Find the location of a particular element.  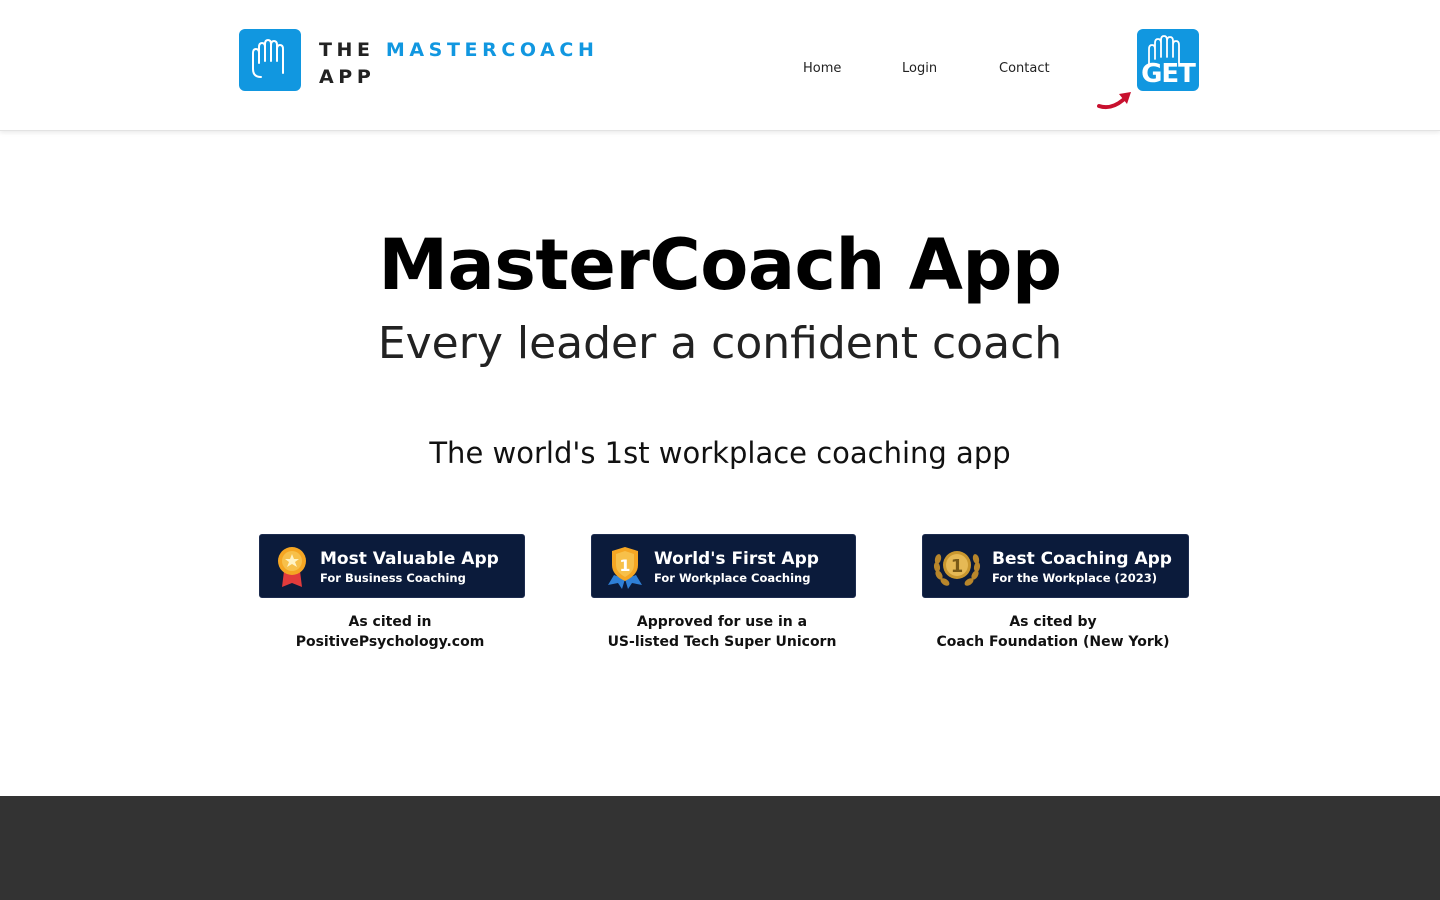

badge-title: Most Valuable App is located at coordinates (409, 559).